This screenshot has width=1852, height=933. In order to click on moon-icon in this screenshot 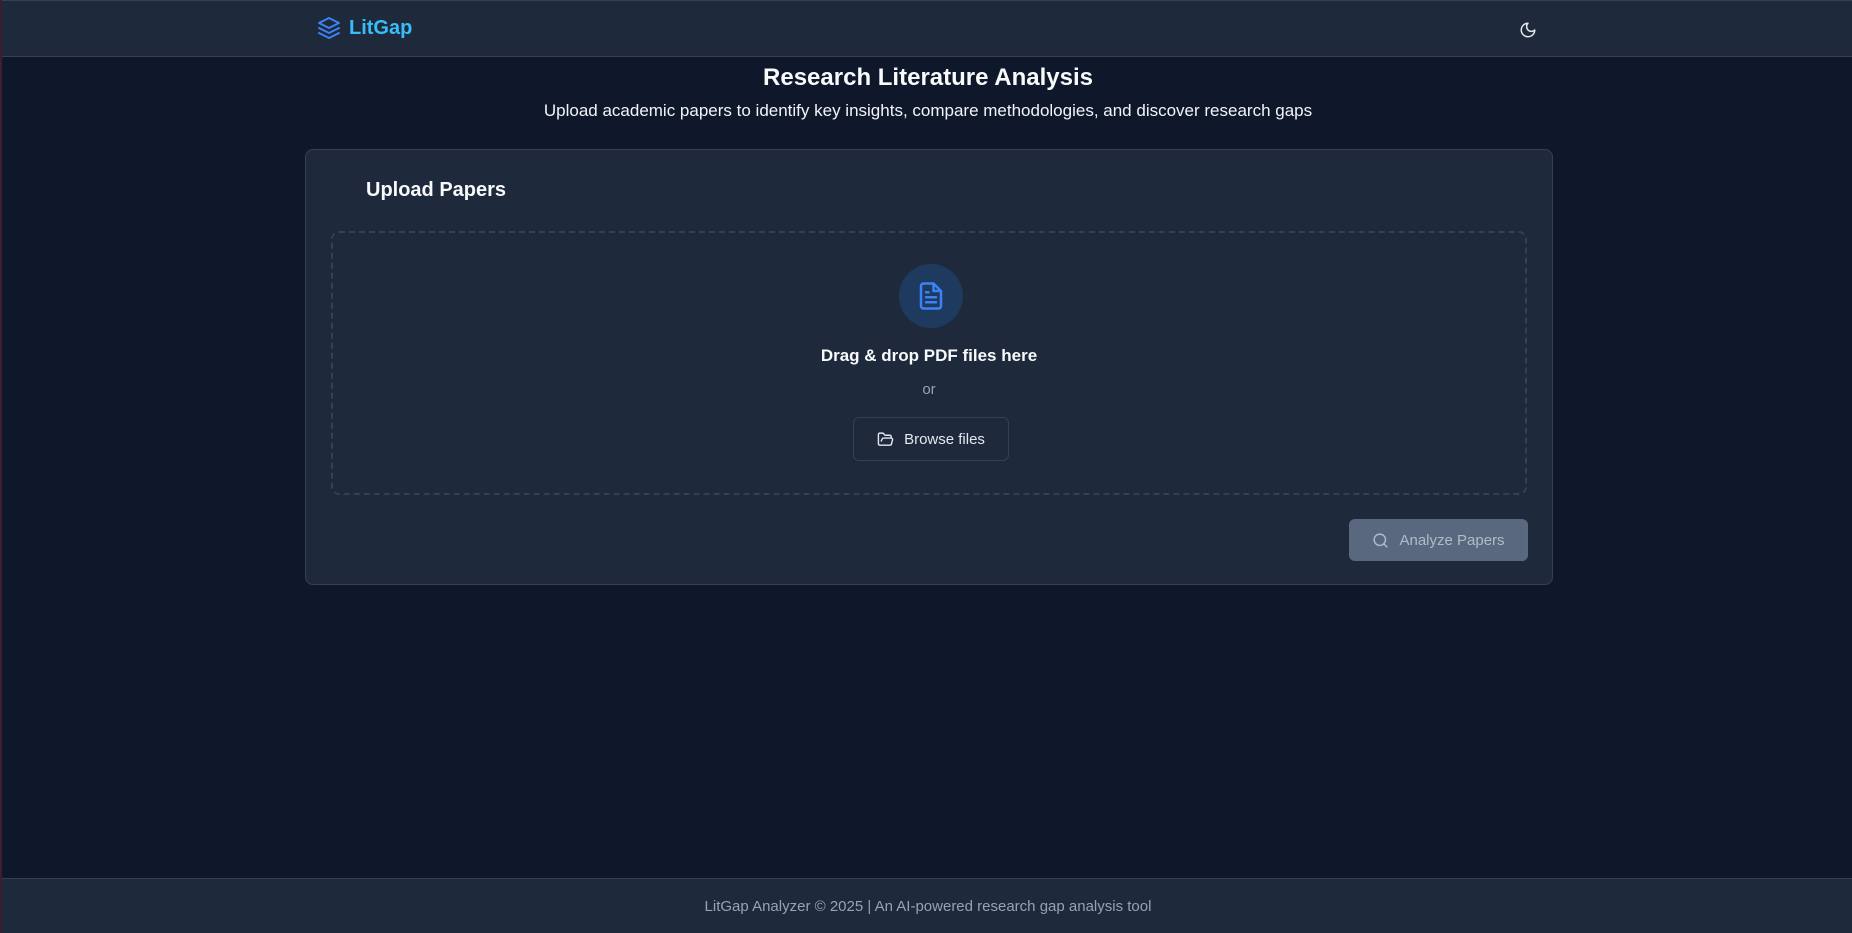, I will do `click(1528, 30)`.